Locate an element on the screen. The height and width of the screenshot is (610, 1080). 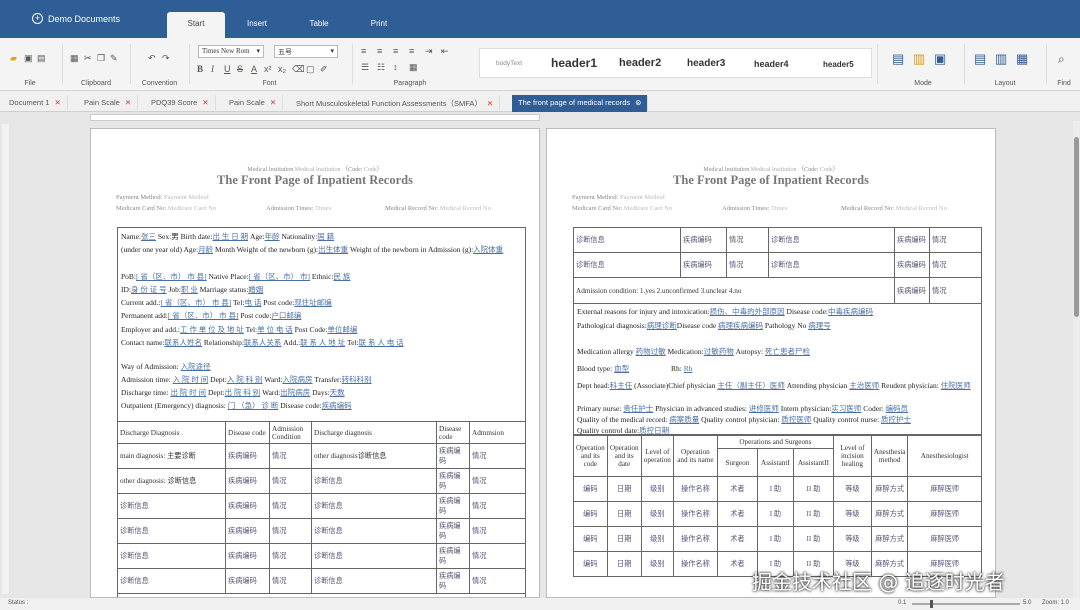
single-page-icon: ▤ is located at coordinates (980, 59).